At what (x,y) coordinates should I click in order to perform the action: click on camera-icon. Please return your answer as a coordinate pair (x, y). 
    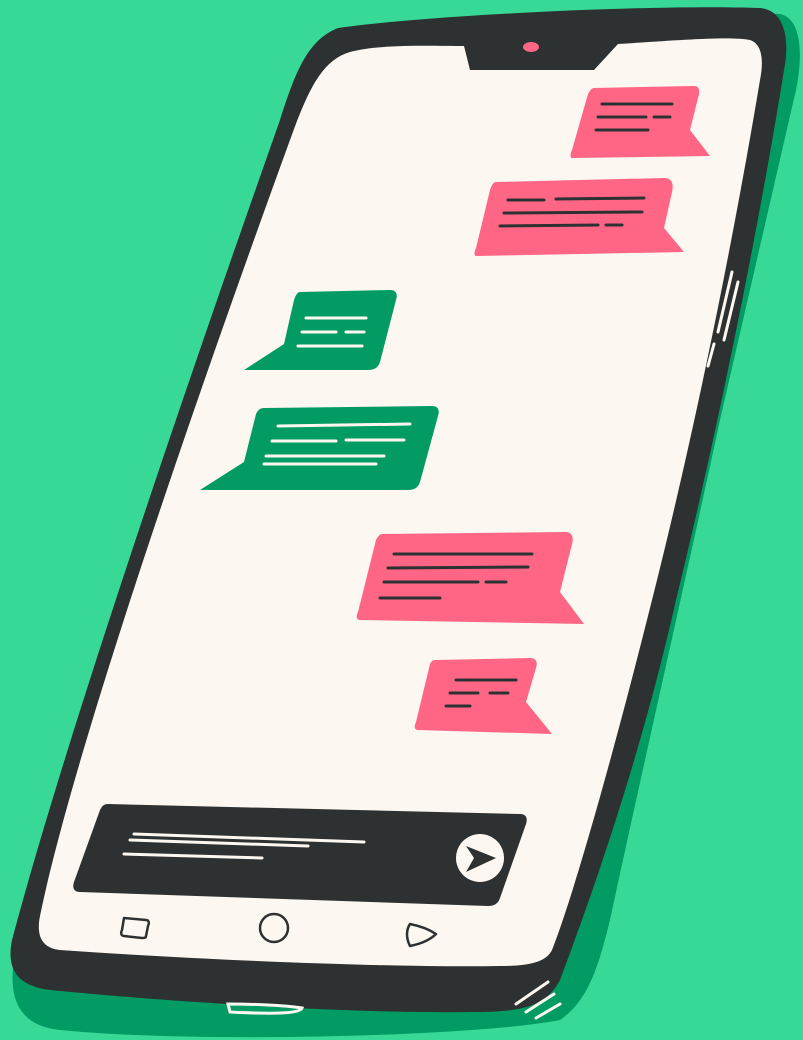
    Looking at the image, I should click on (531, 47).